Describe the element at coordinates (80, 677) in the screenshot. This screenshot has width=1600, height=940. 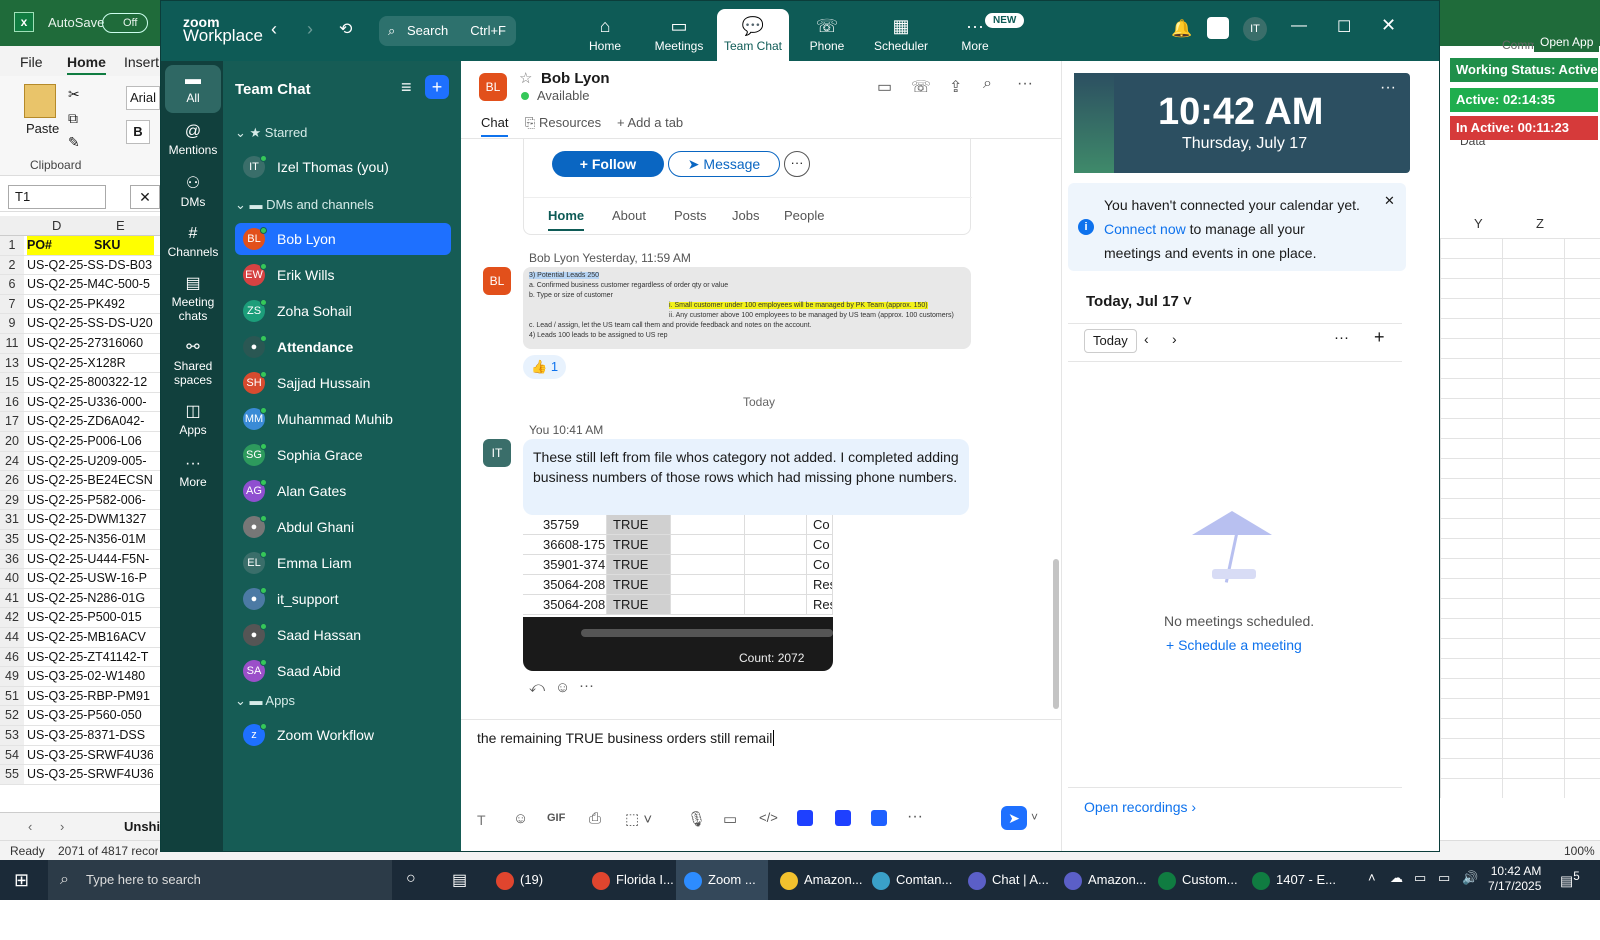
I see `sheet-row: 49 US-Q3-25-02-W1480` at that location.